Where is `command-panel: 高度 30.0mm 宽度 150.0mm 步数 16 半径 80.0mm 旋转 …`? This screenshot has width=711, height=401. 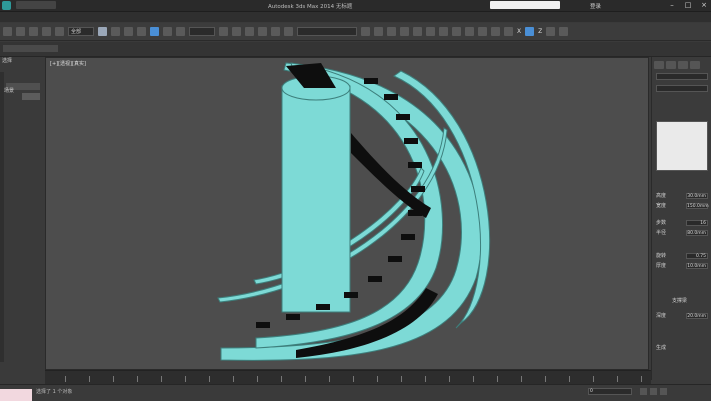
command-panel: 高度 30.0mm 宽度 150.0mm 步数 16 半径 80.0mm 旋转 … is located at coordinates (681, 218).